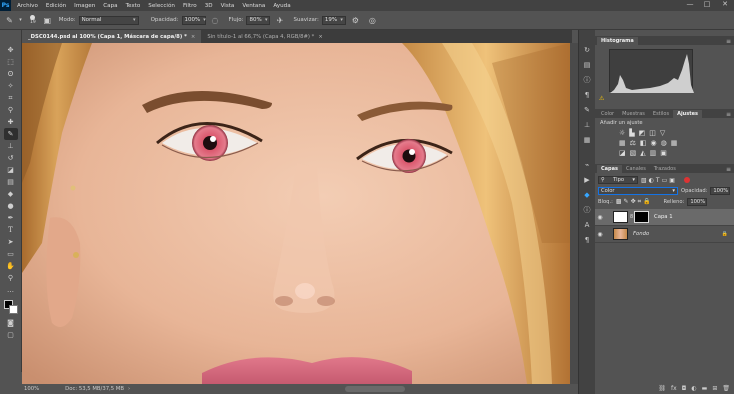 This screenshot has height=394, width=734. Describe the element at coordinates (574, 213) in the screenshot. I see `vertical-scrollbar` at that location.